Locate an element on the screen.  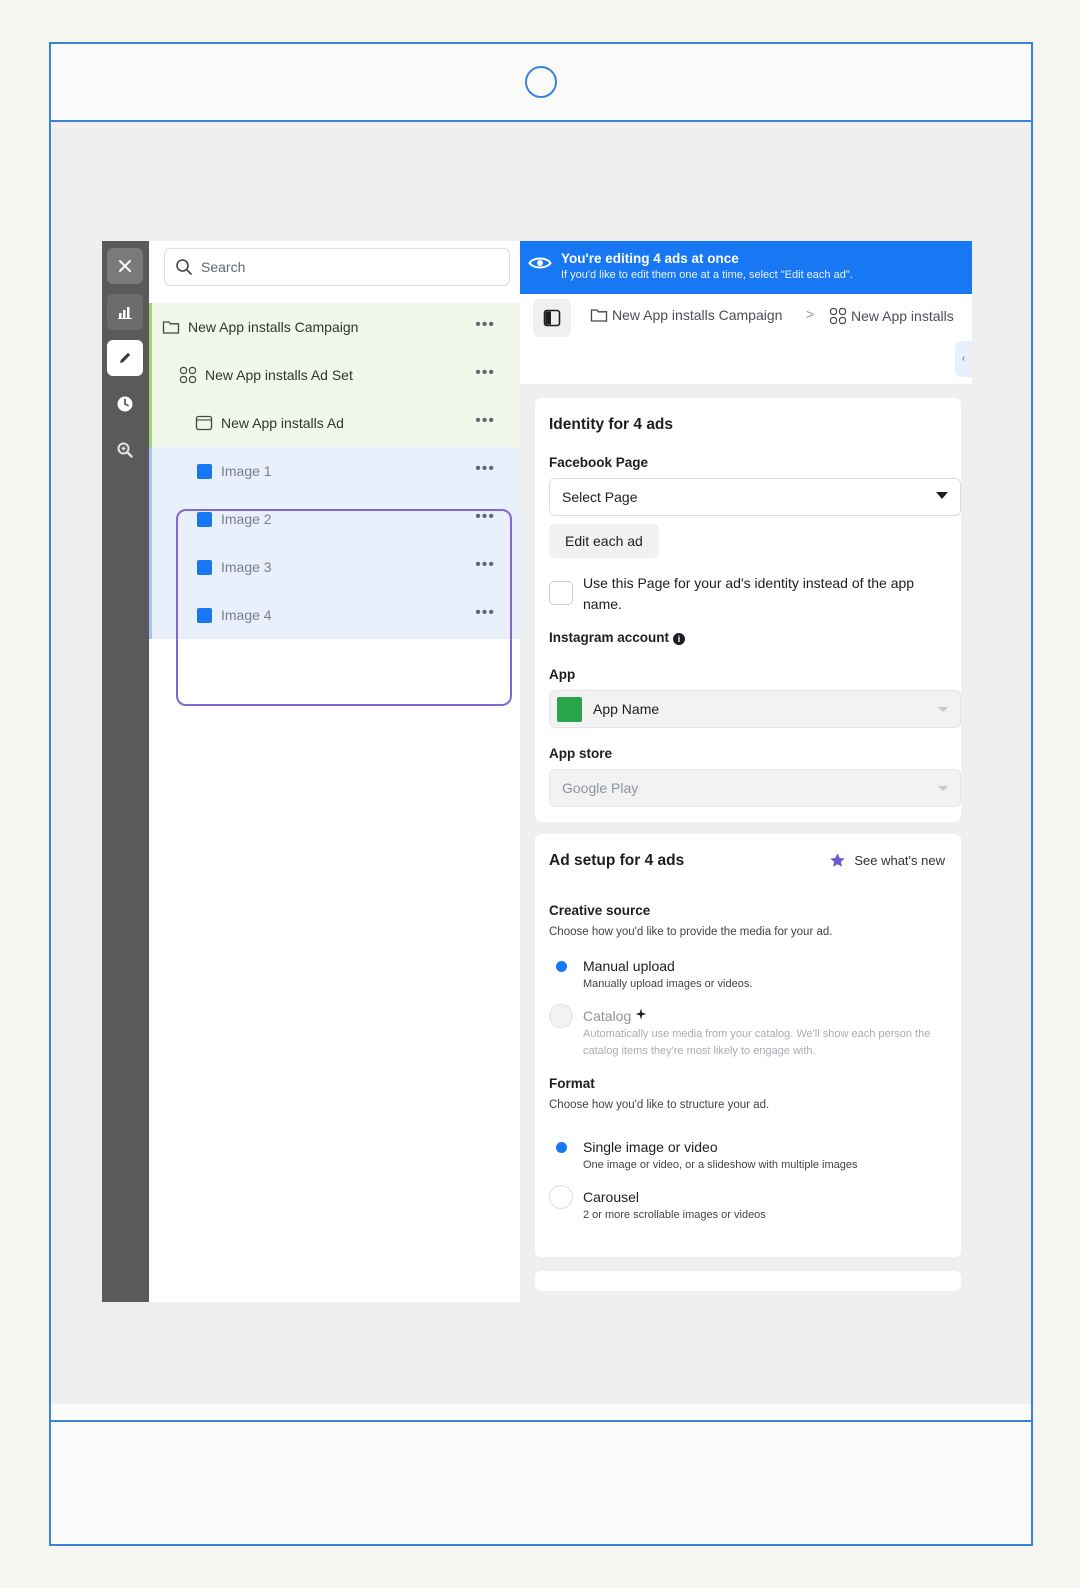
edit-button is located at coordinates (125, 358).